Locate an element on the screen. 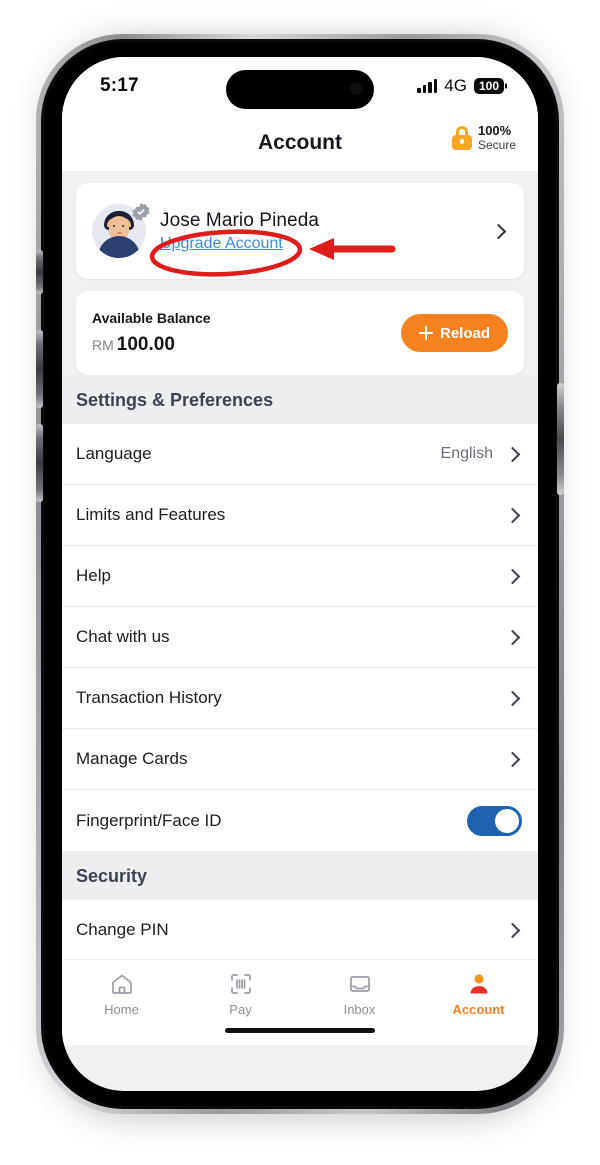 The height and width of the screenshot is (1165, 600). signal-bars-icon is located at coordinates (427, 85).